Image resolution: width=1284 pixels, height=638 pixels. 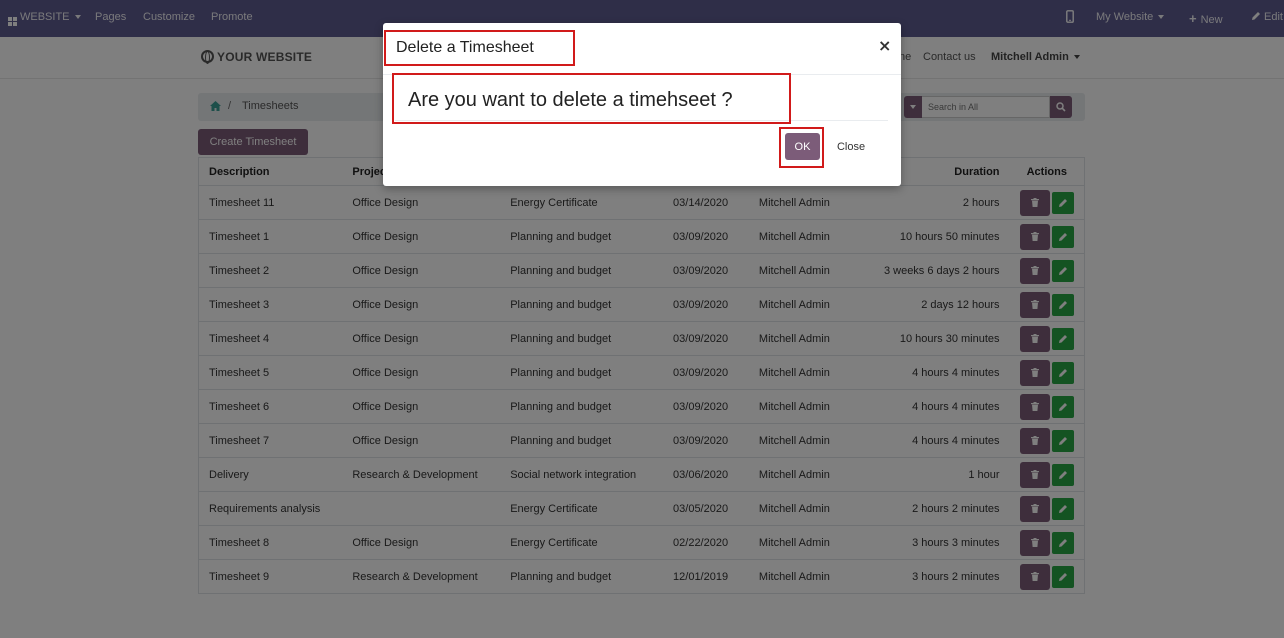 What do you see at coordinates (591, 98) in the screenshot?
I see `highlight-dialog-message` at bounding box center [591, 98].